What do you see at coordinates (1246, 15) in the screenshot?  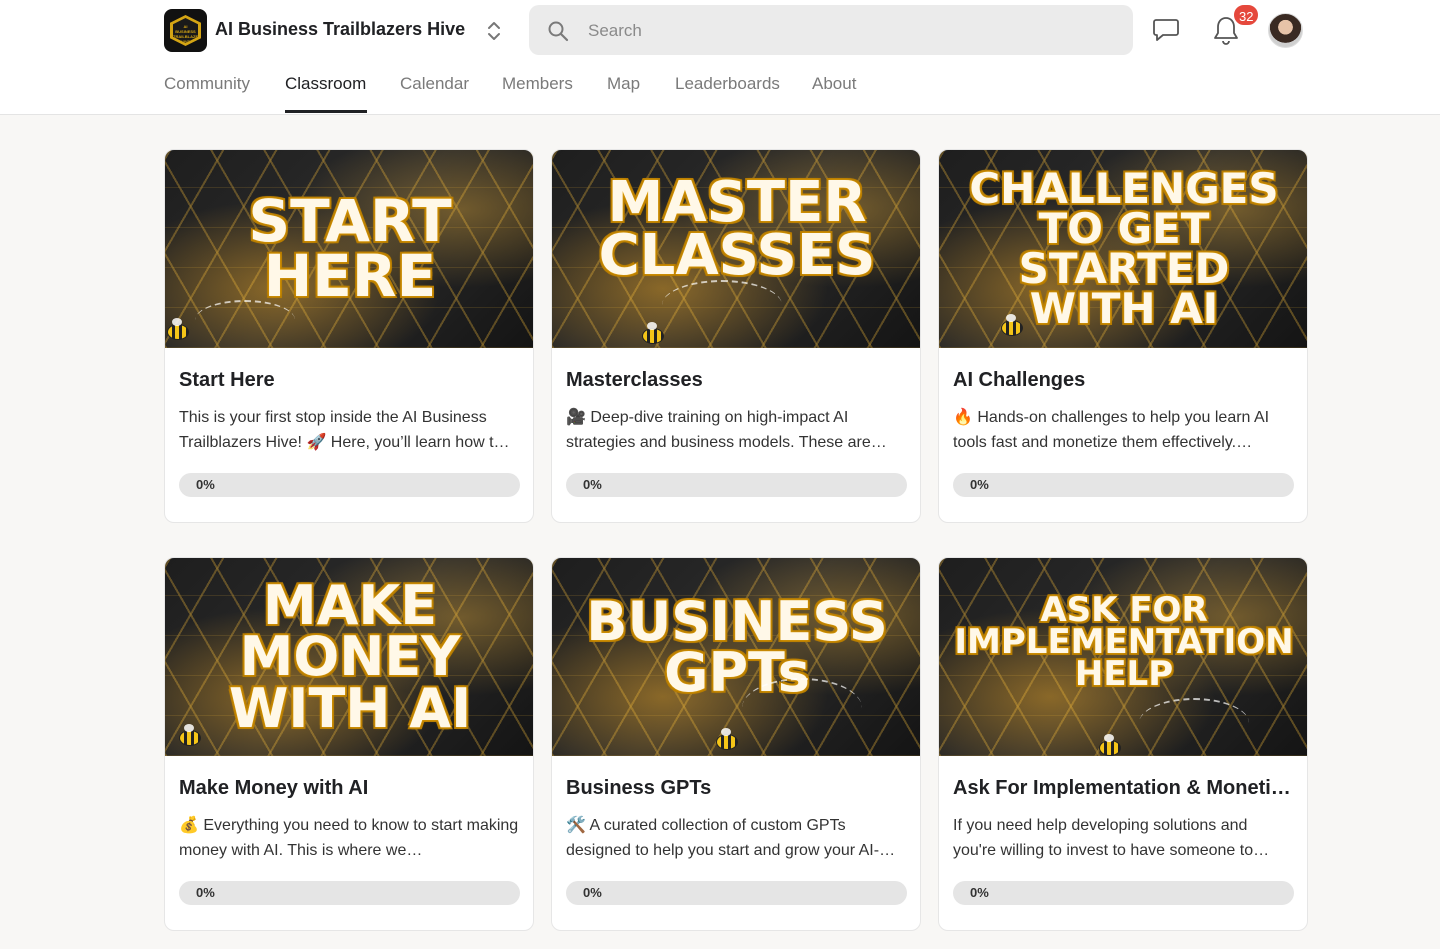 I see `notification-badge: 32` at bounding box center [1246, 15].